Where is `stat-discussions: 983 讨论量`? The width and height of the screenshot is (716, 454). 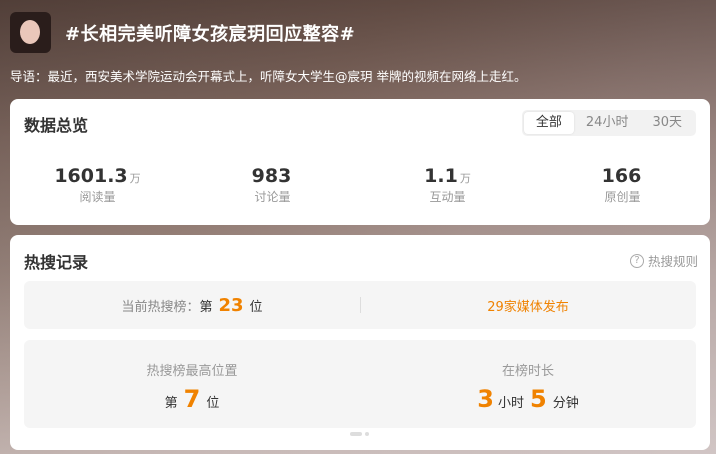 stat-discussions: 983 讨论量 is located at coordinates (272, 185).